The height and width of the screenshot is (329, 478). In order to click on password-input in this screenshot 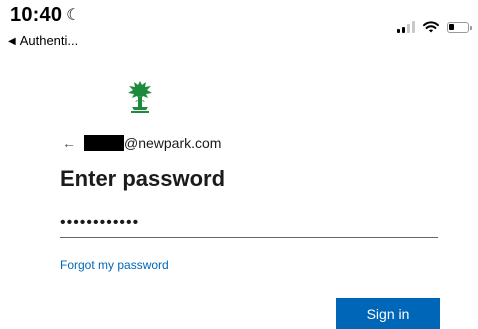, I will do `click(249, 223)`.